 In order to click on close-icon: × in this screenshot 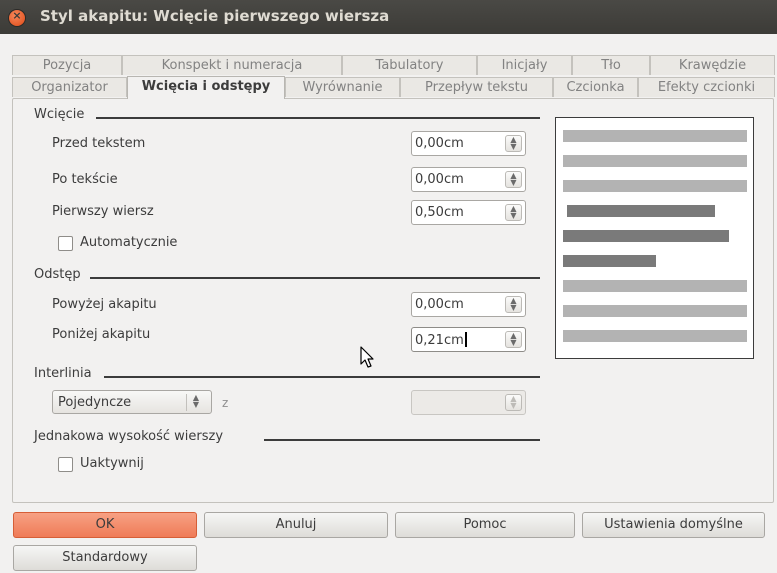, I will do `click(17, 17)`.